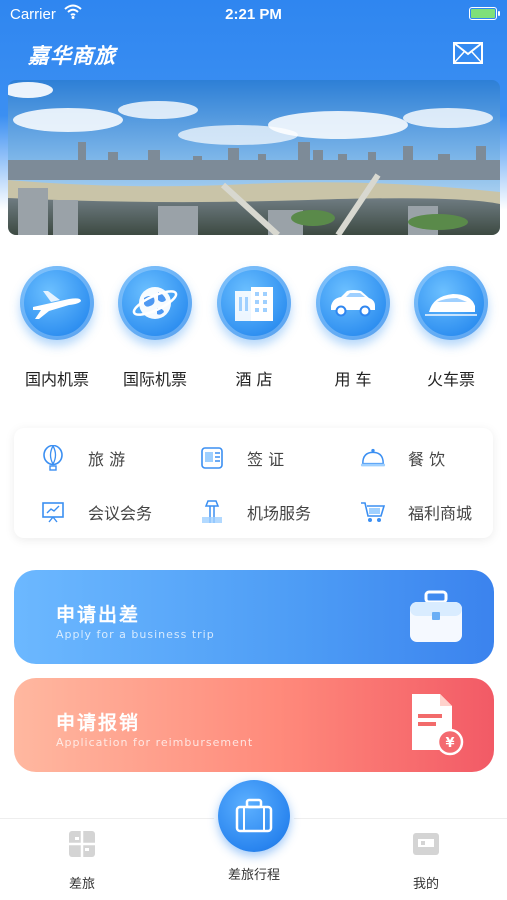  Describe the element at coordinates (98, 615) in the screenshot. I see `apply-trip-title: 申请出差` at that location.